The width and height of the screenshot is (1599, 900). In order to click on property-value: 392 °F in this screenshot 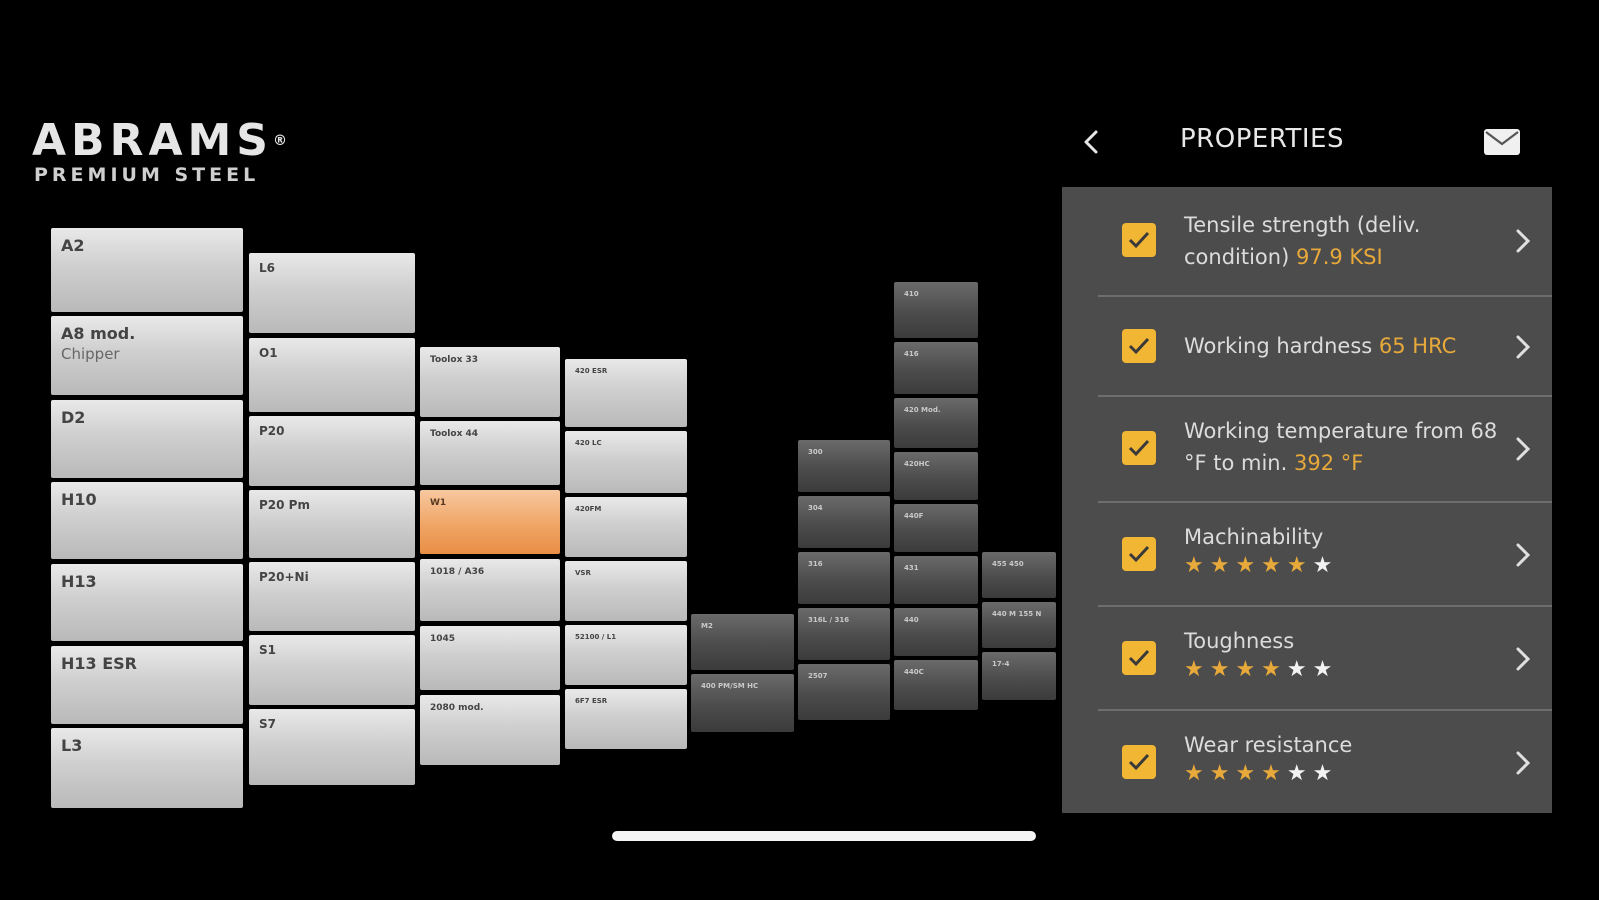, I will do `click(1328, 463)`.